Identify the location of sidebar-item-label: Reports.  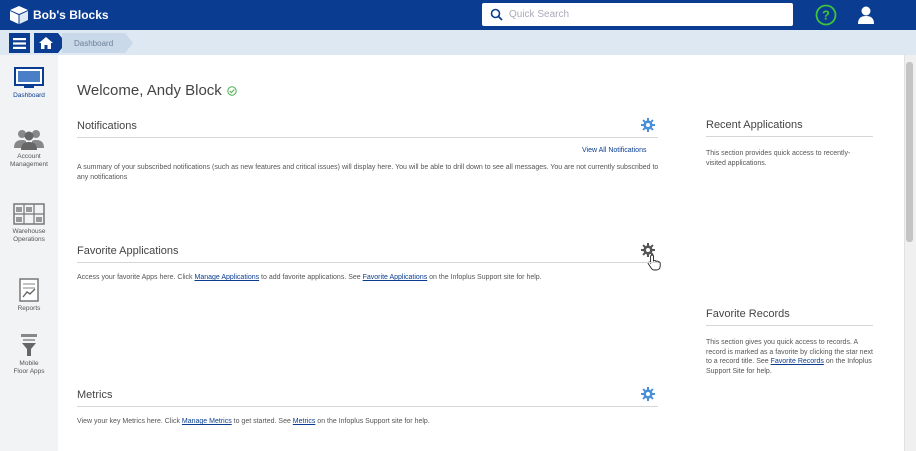
(29, 308).